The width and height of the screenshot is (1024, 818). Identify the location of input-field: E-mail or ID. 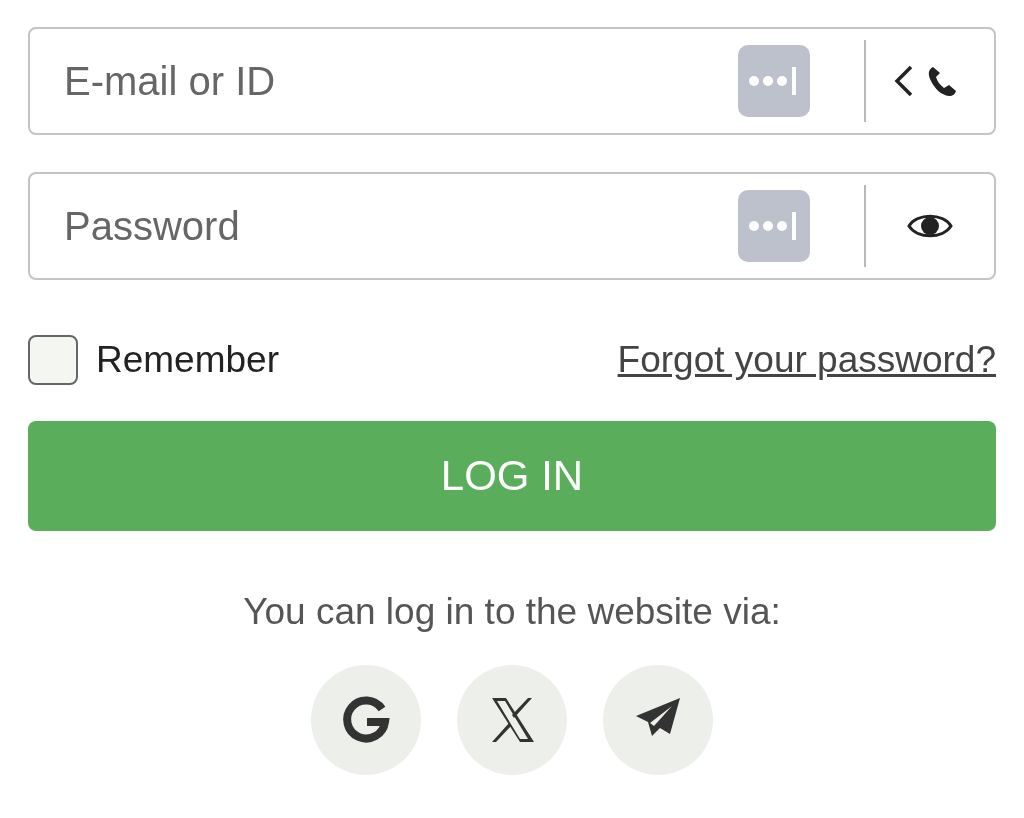
(512, 81).